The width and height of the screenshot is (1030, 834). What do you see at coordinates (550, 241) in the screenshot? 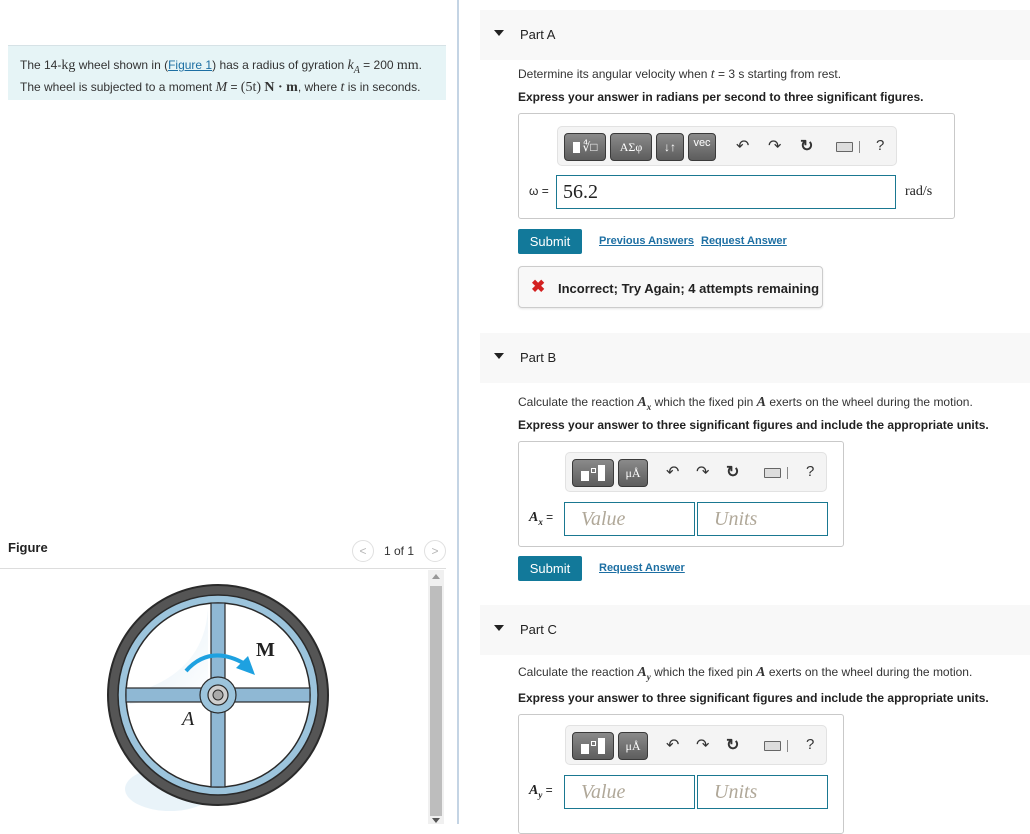
I see `part-a-submit-button: Submit` at bounding box center [550, 241].